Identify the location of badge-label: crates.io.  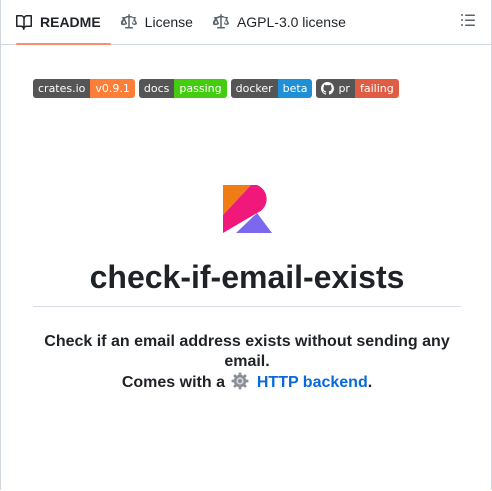
(62, 88).